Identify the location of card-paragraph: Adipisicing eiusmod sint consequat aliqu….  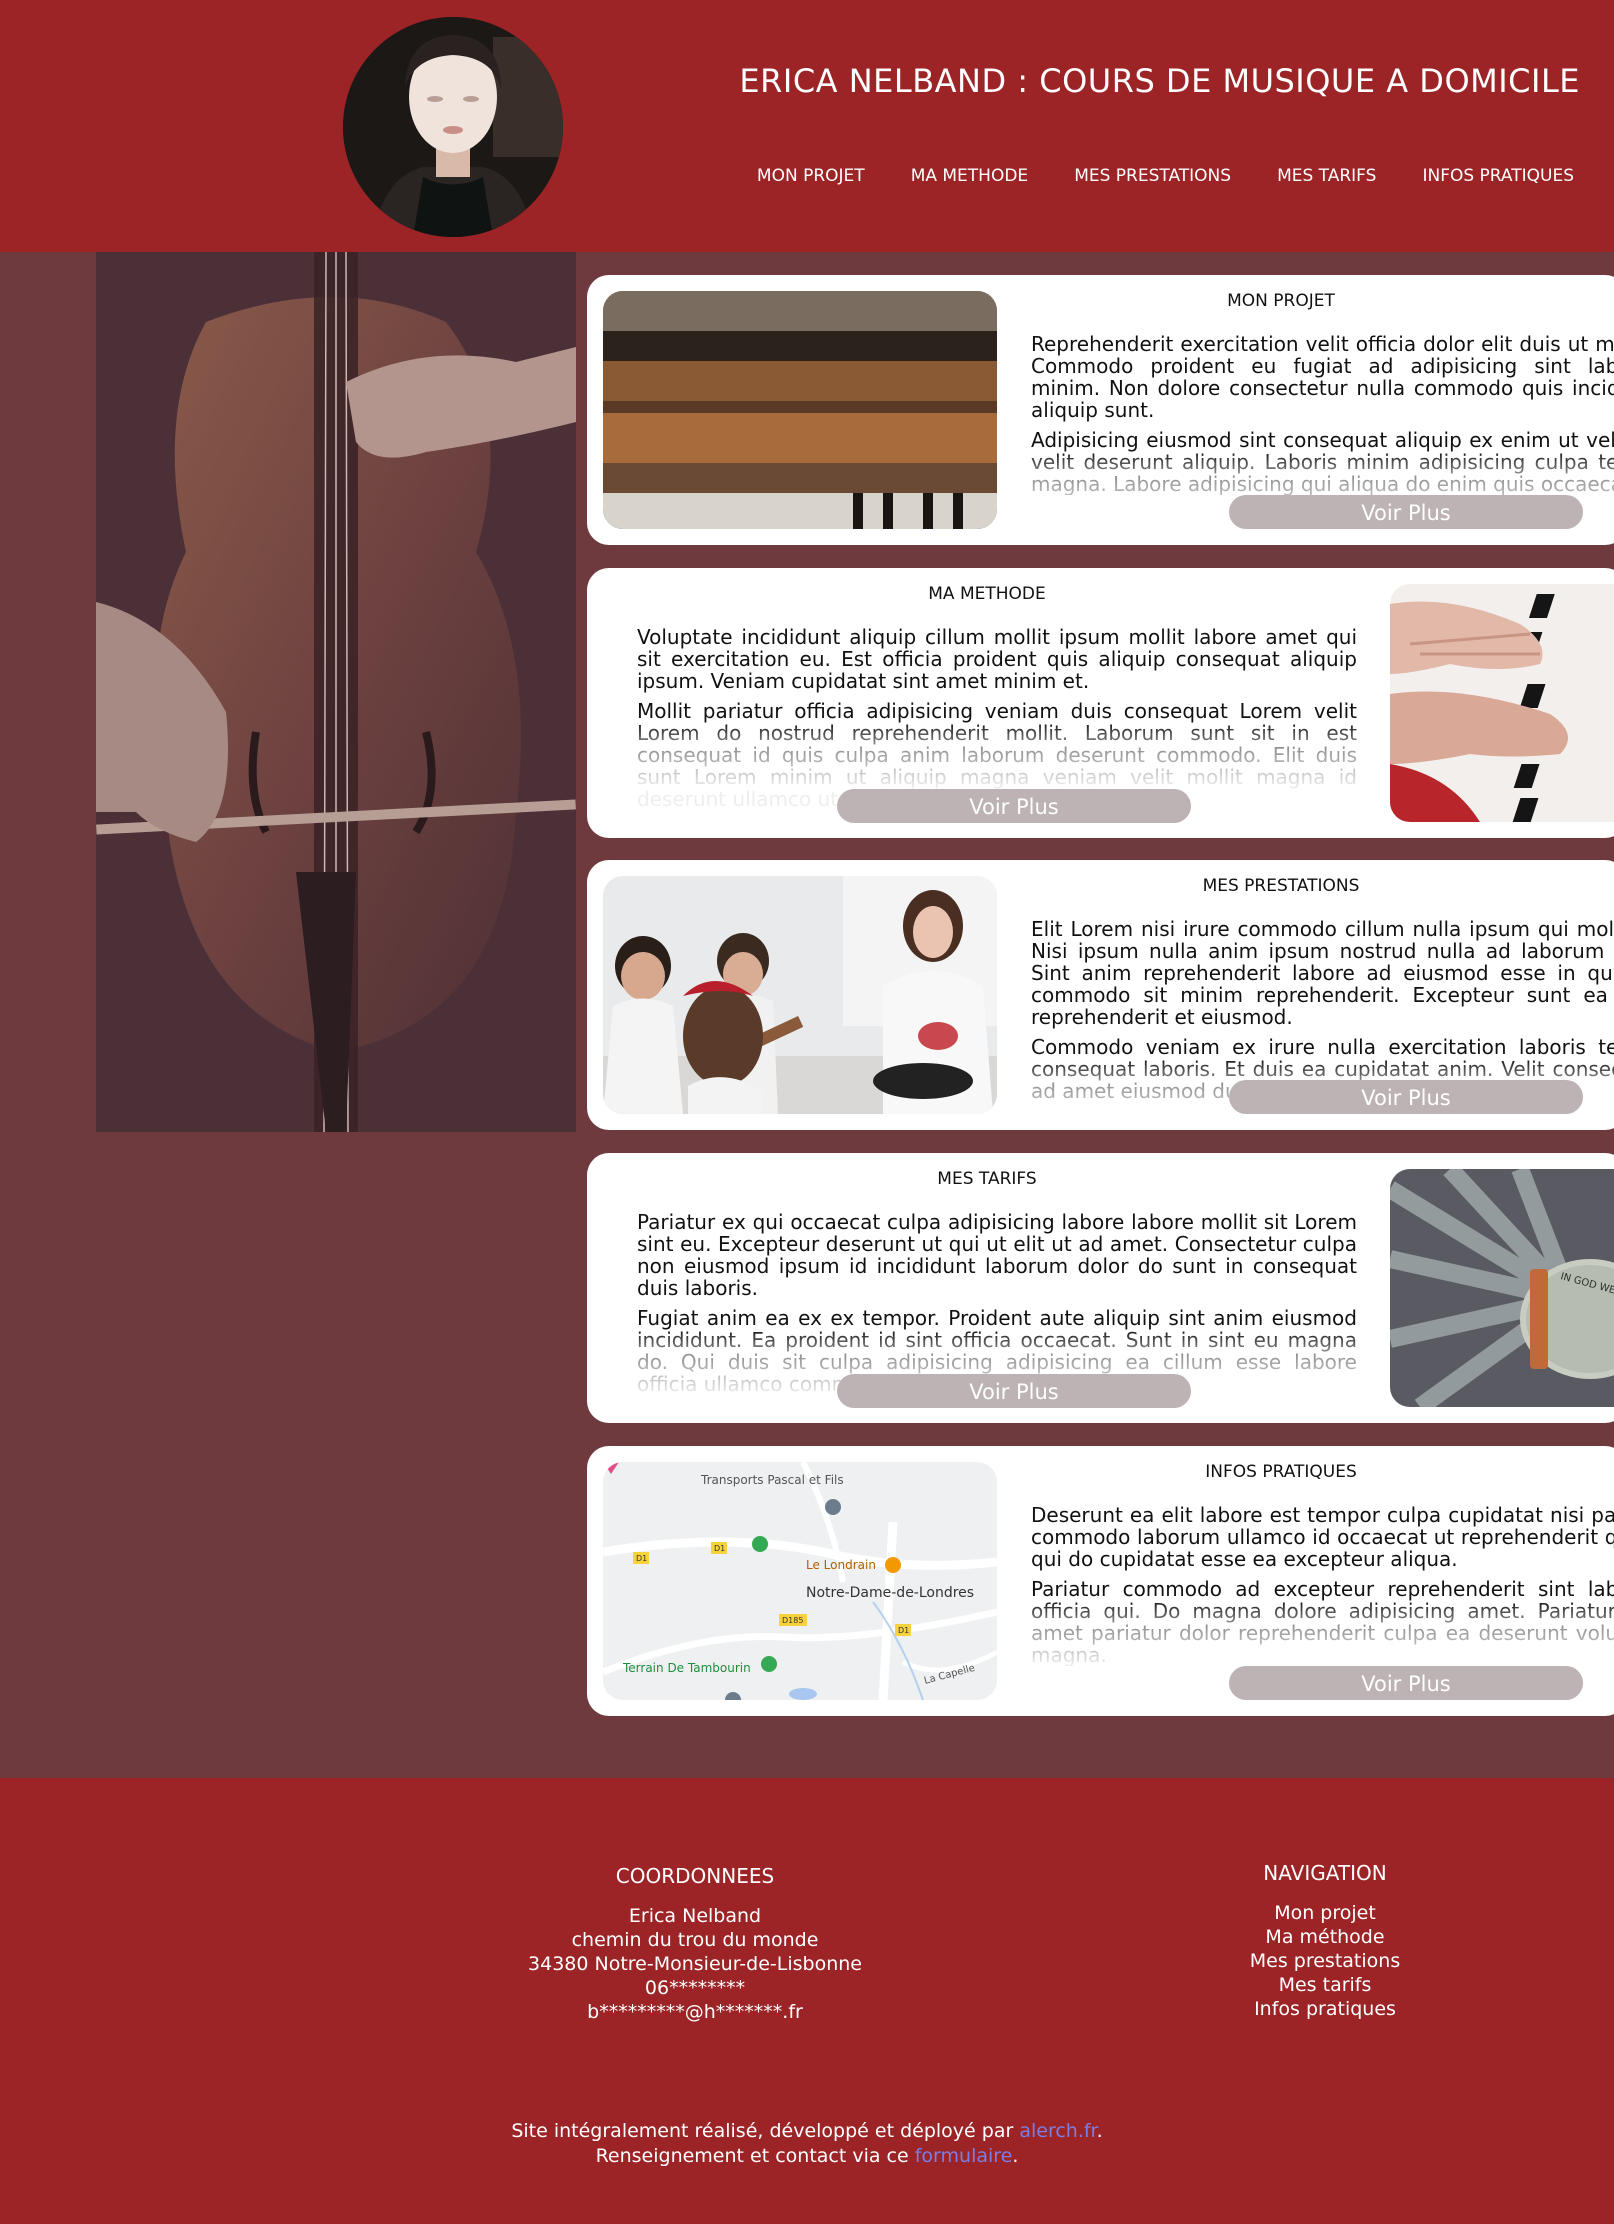
(1322, 462).